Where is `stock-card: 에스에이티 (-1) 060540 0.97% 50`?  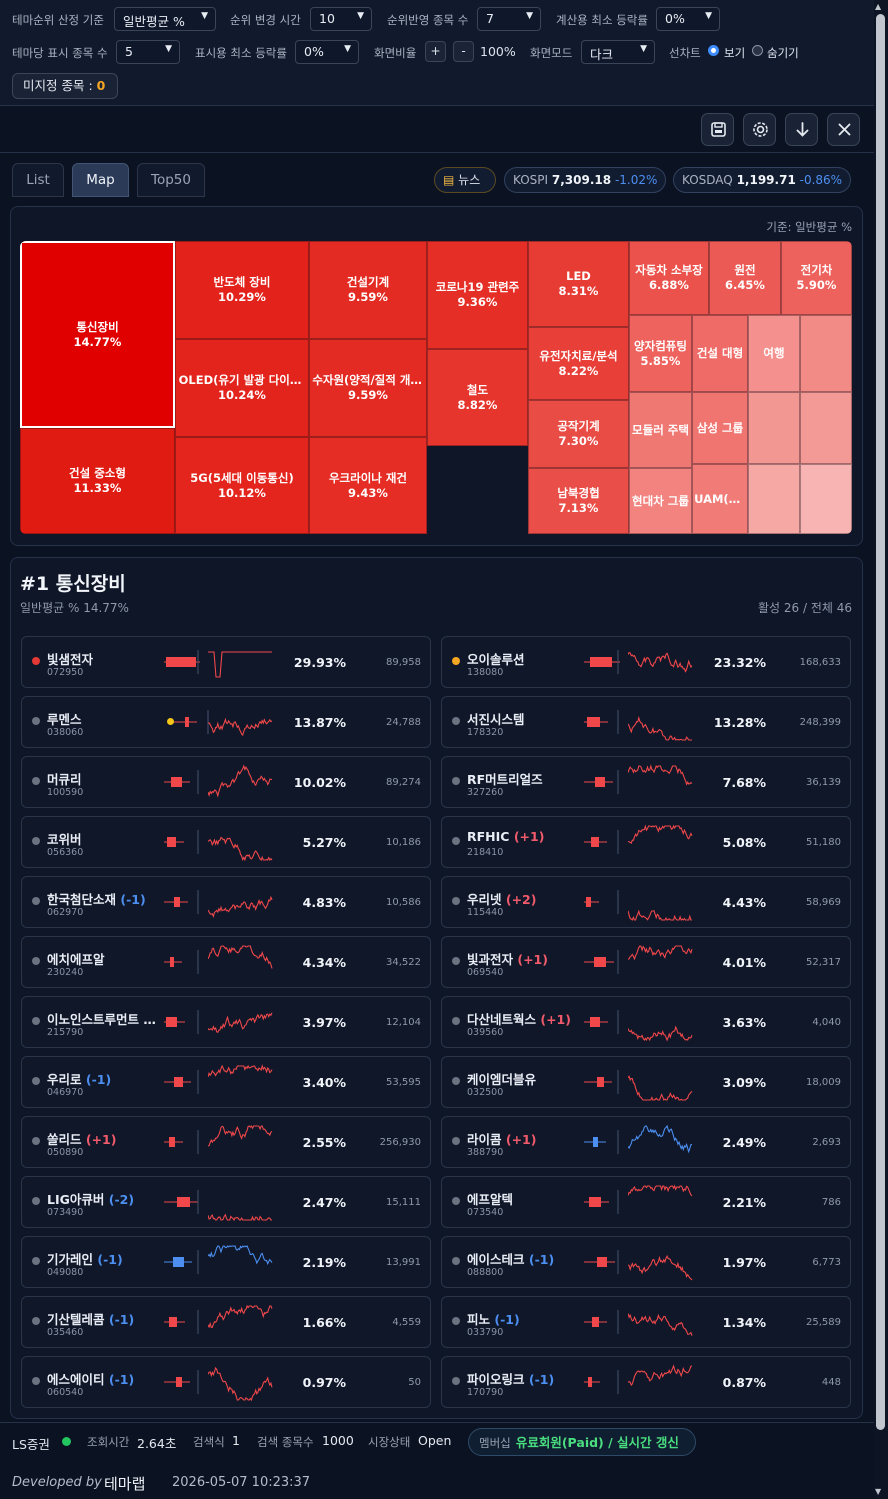
stock-card: 에스에이티 (-1) 060540 0.97% 50 is located at coordinates (226, 1382).